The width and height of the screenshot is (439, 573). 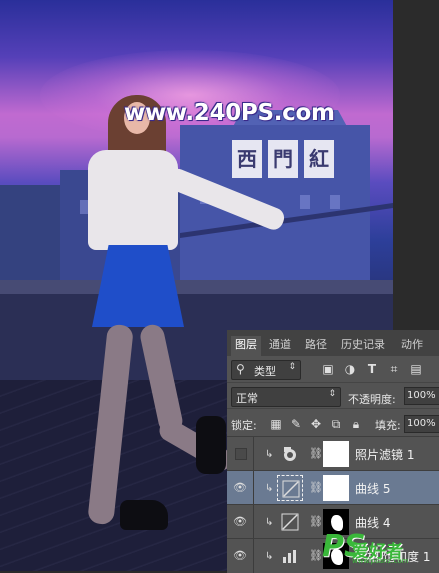 What do you see at coordinates (316, 346) in the screenshot?
I see `tab-paths: 路径` at bounding box center [316, 346].